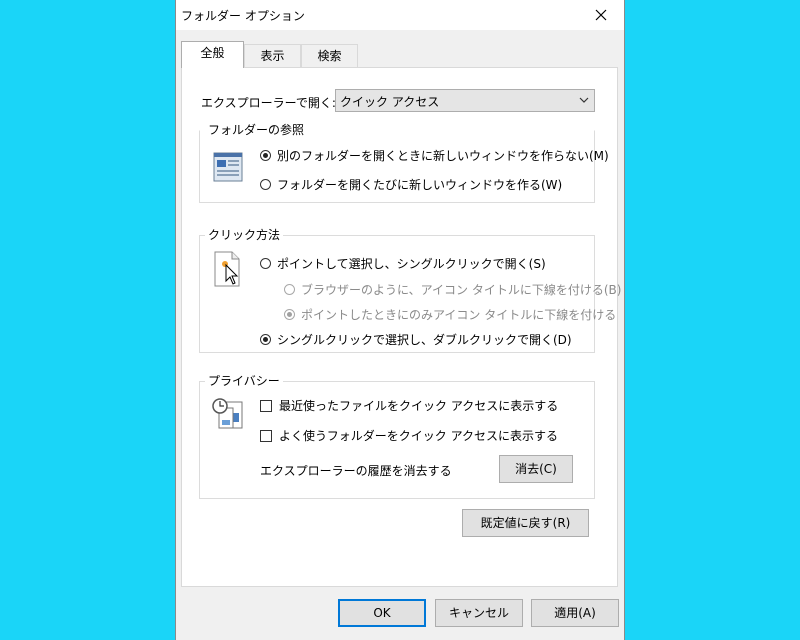 This screenshot has height=640, width=800. Describe the element at coordinates (400, 15) in the screenshot. I see `title-bar: フォルダー オプション` at that location.